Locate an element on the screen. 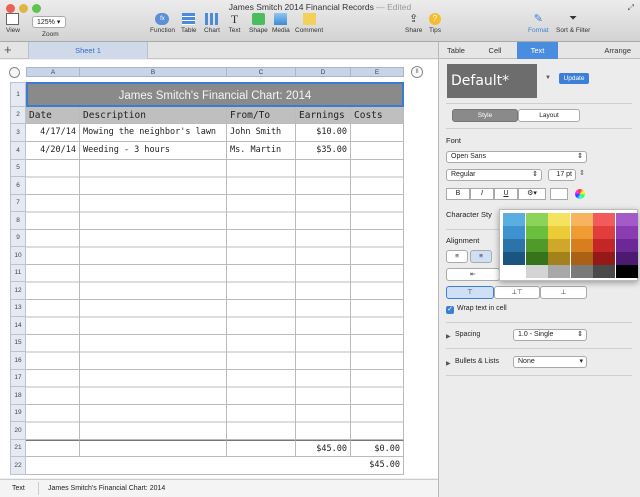  table-cell: 4/20/14 is located at coordinates (53, 151).